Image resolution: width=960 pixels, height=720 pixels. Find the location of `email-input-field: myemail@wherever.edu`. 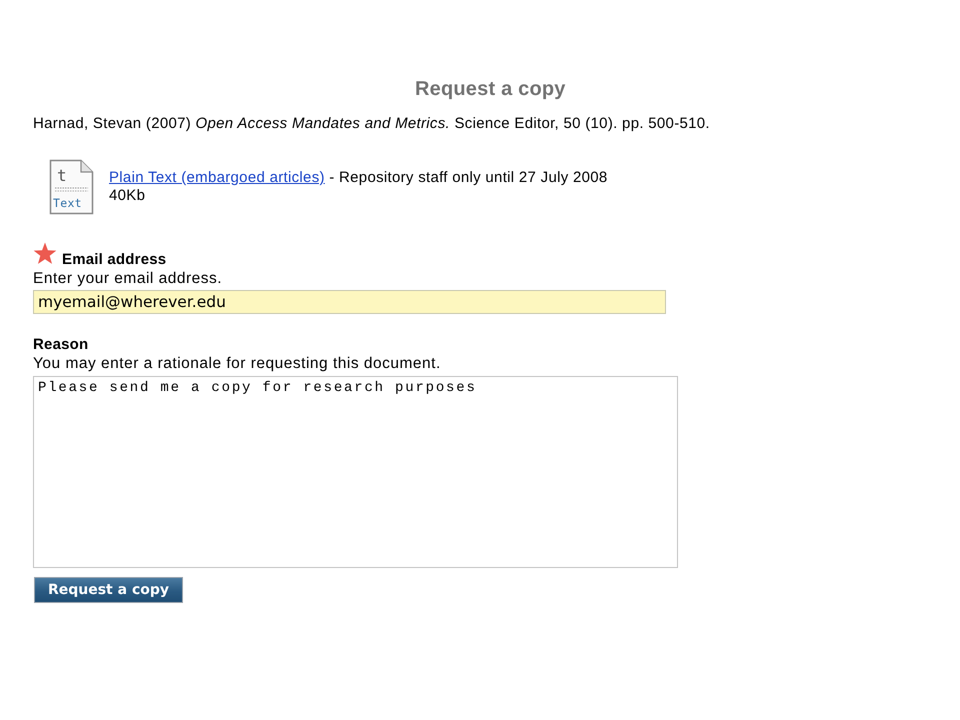

email-input-field: myemail@wherever.edu is located at coordinates (349, 302).